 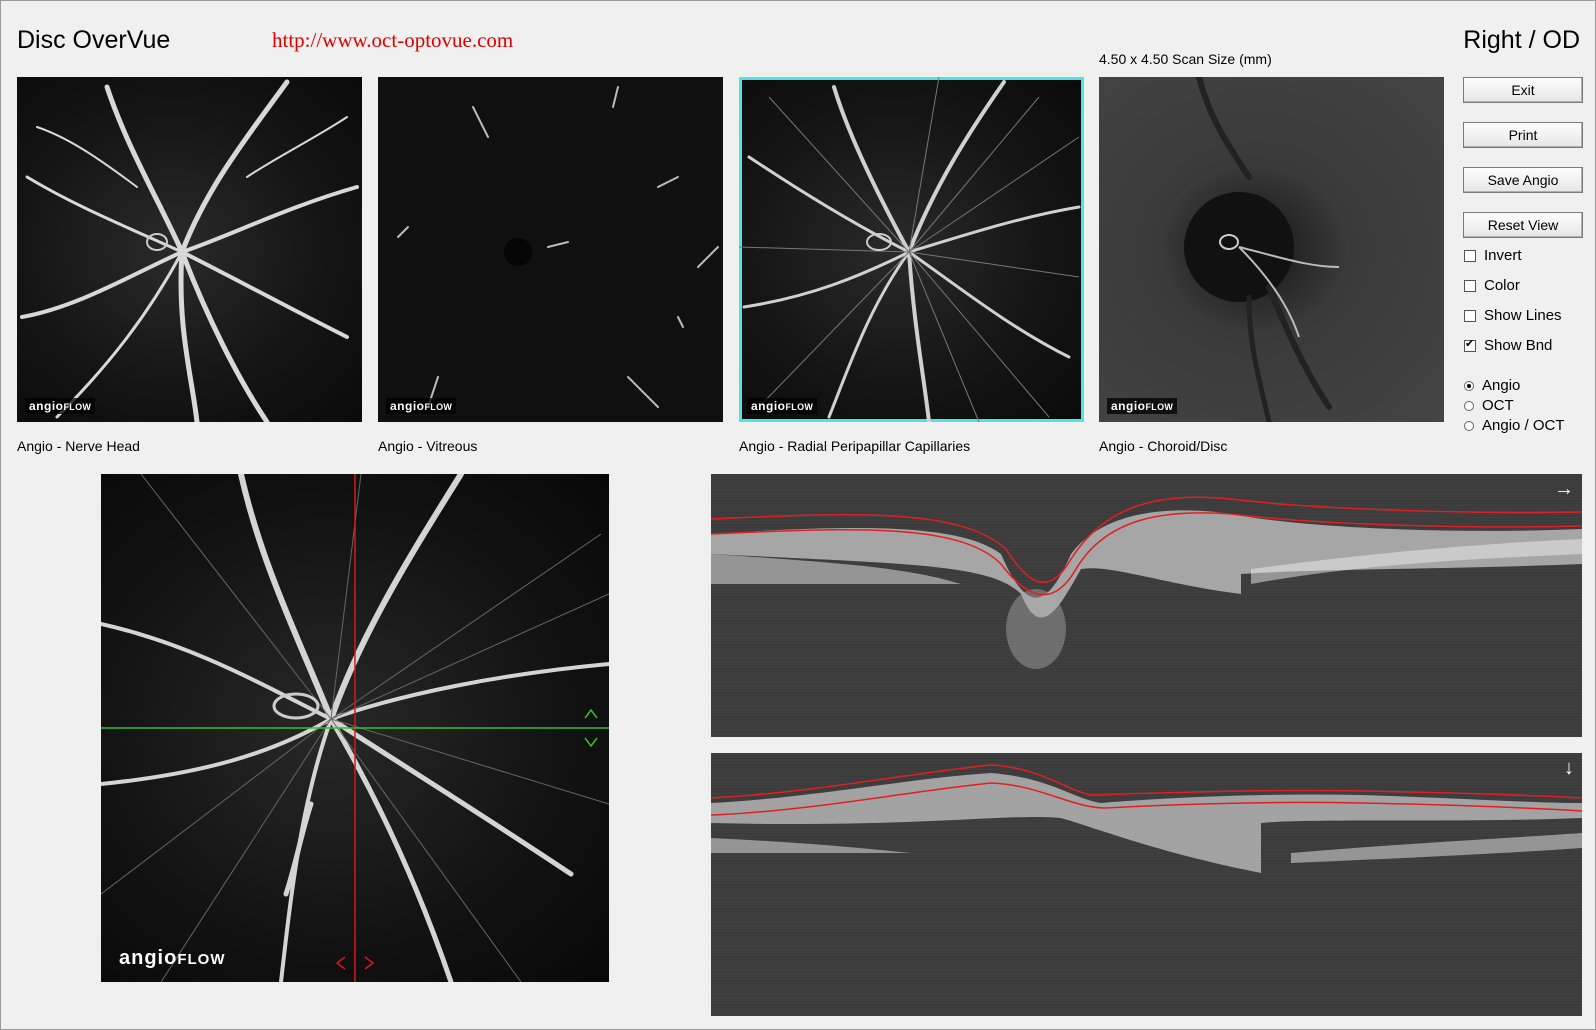 I want to click on capillary-vessels, so click(x=910, y=249).